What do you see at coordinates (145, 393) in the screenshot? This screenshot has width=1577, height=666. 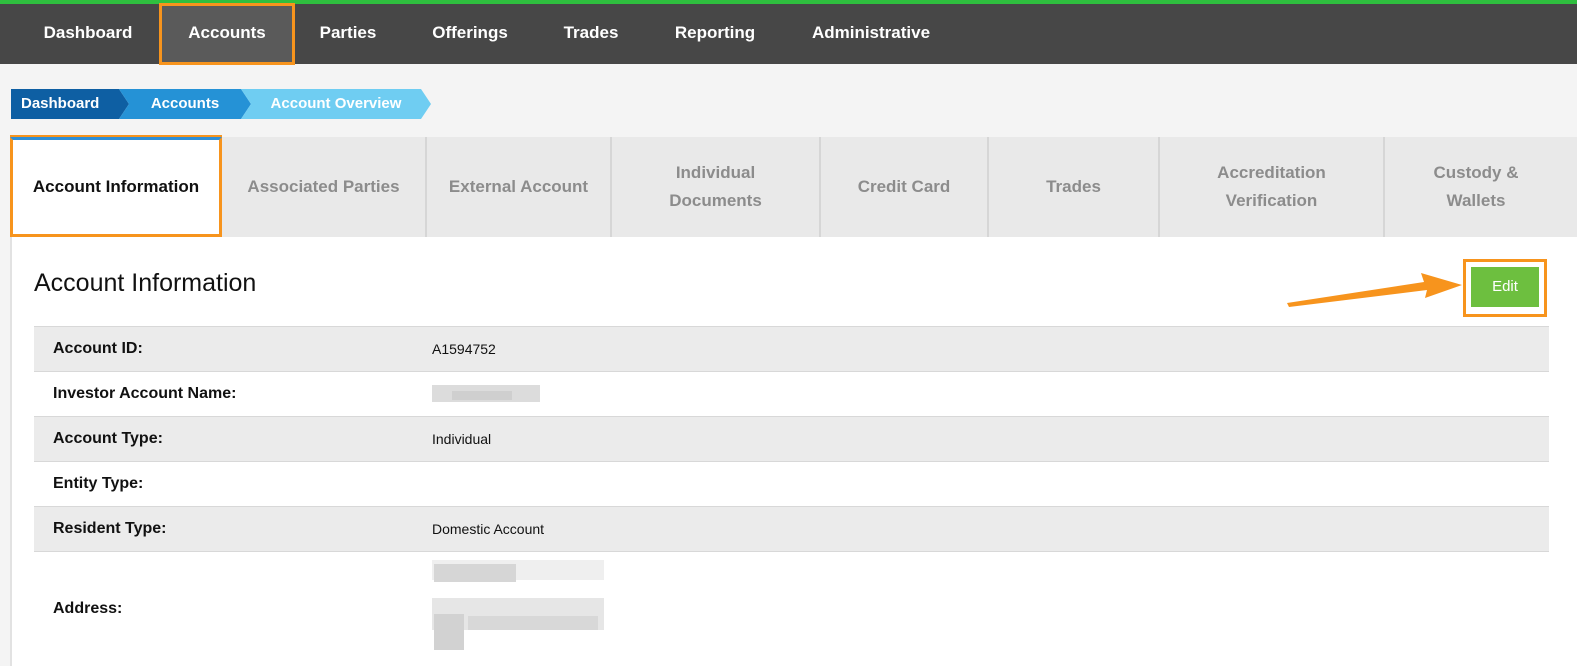 I see `field-label: Investor Account Name:` at bounding box center [145, 393].